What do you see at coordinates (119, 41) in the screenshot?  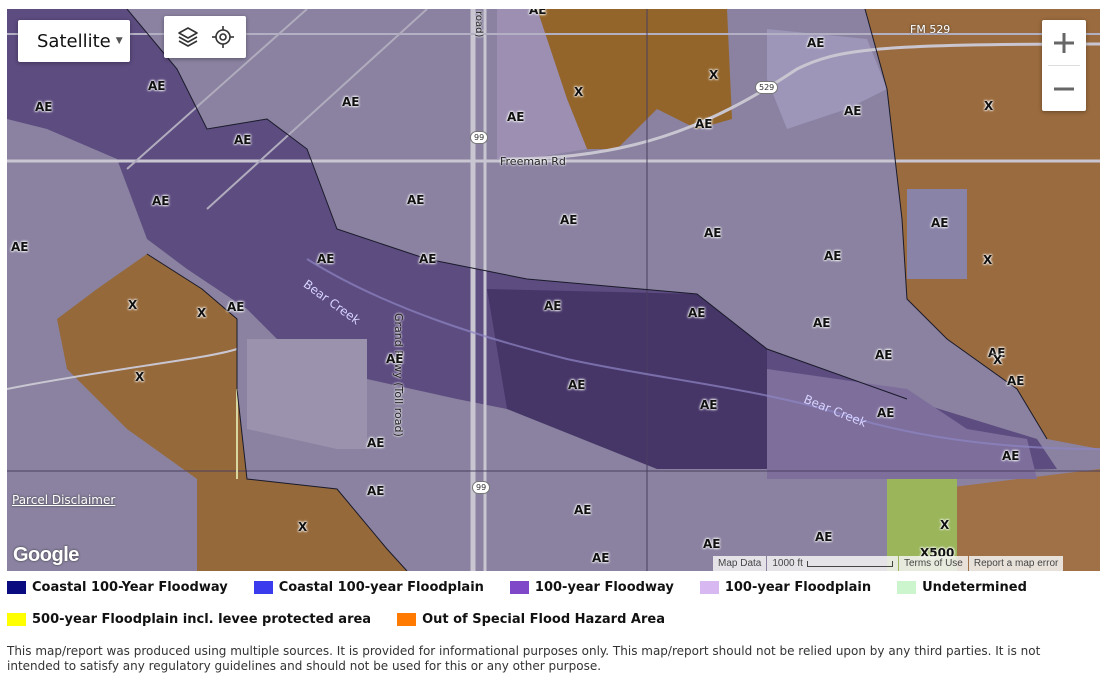 I see `caret-down-icon: ▼` at bounding box center [119, 41].